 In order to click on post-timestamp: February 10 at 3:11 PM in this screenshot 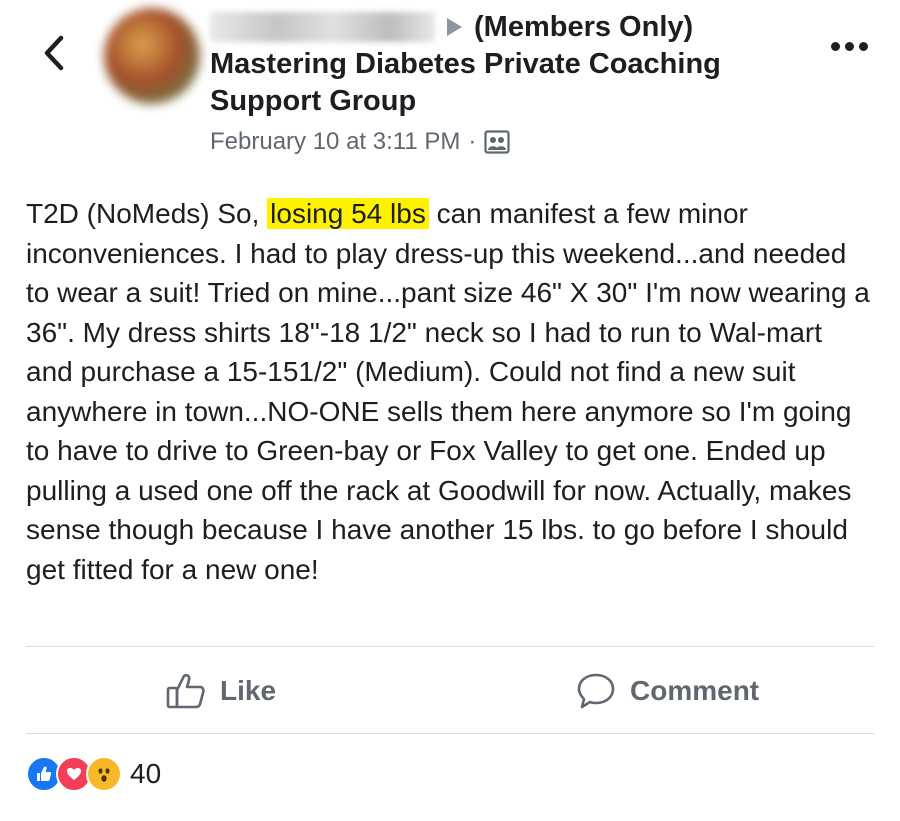, I will do `click(335, 142)`.